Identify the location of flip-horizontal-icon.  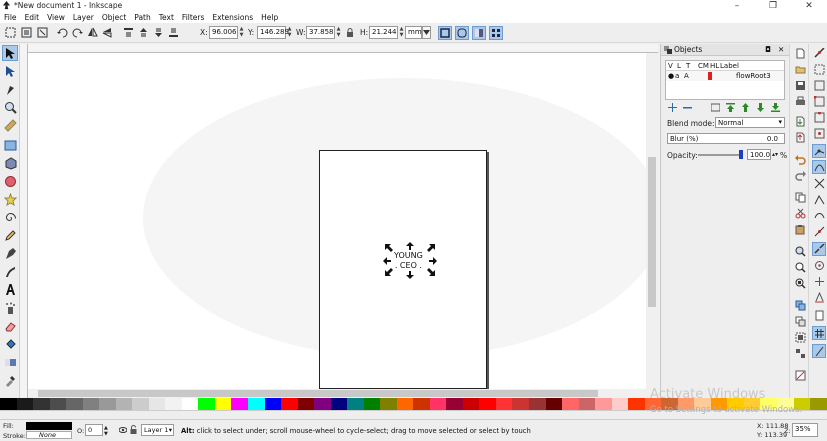
(92, 32).